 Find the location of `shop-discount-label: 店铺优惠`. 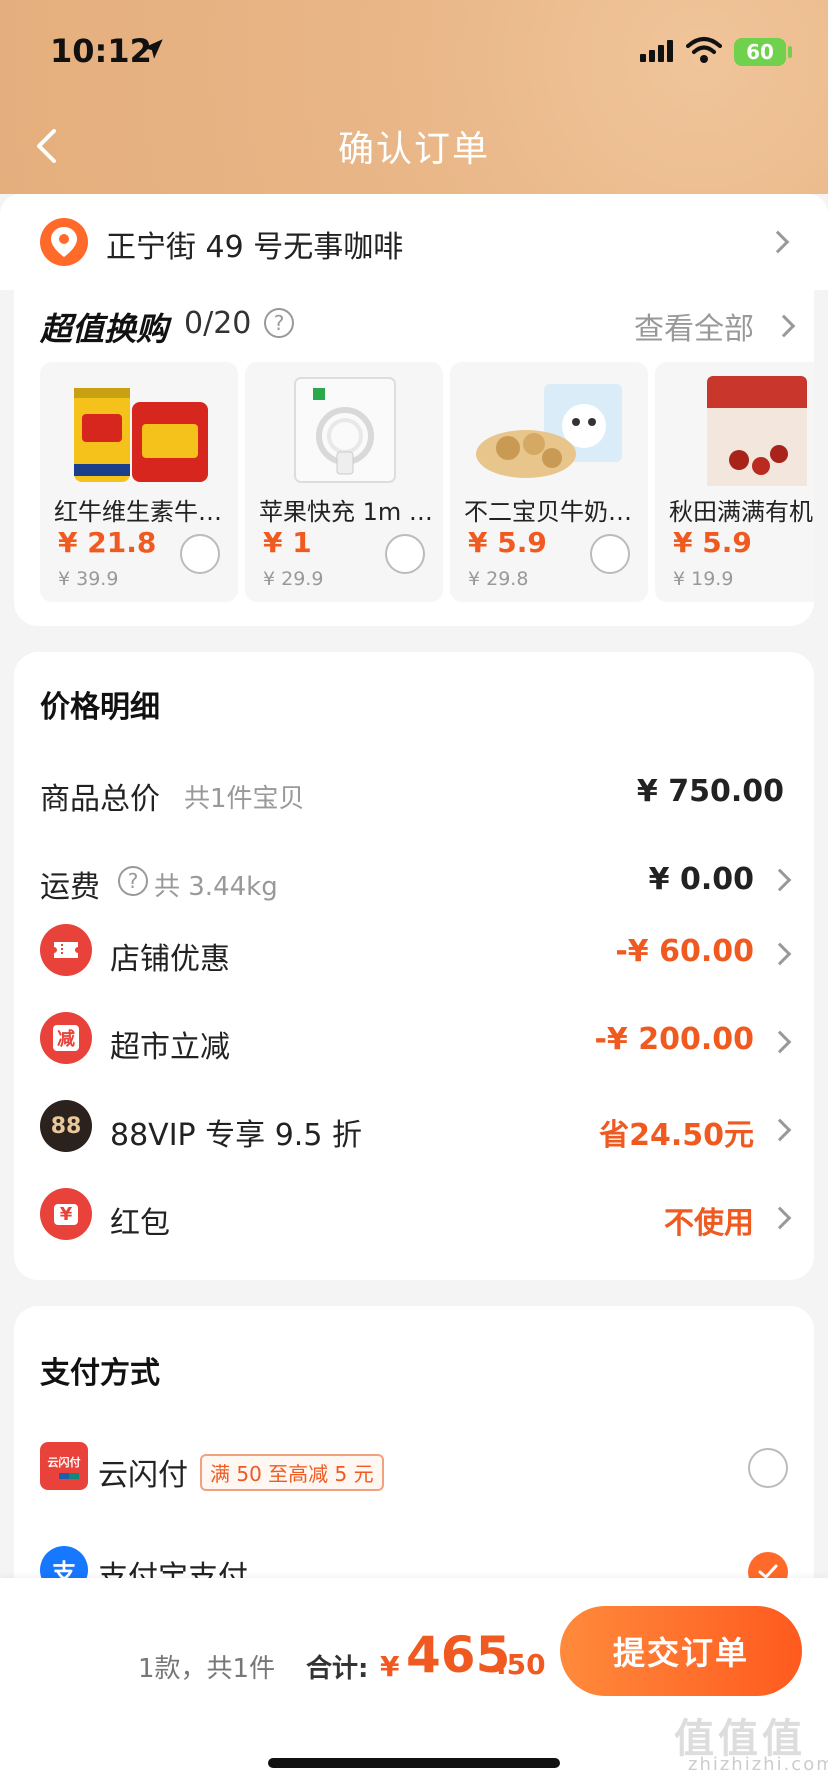

shop-discount-label: 店铺优惠 is located at coordinates (170, 959).